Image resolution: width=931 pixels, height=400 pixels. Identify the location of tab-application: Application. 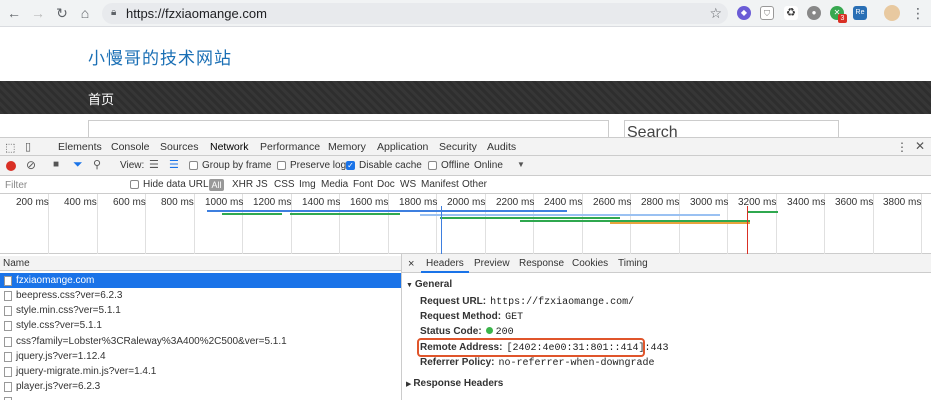
(402, 147).